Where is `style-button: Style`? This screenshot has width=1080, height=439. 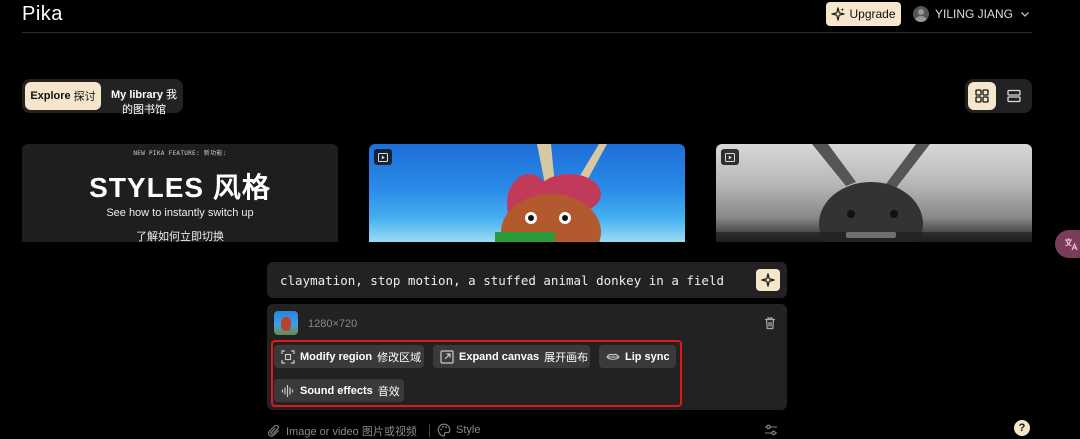
style-button: Style is located at coordinates (458, 430).